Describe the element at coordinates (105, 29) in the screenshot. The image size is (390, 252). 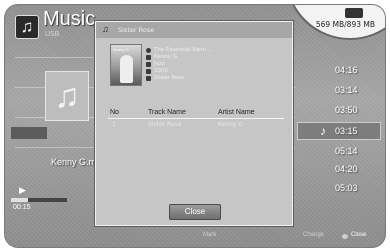
I see `music-note-icon: ♫` at that location.